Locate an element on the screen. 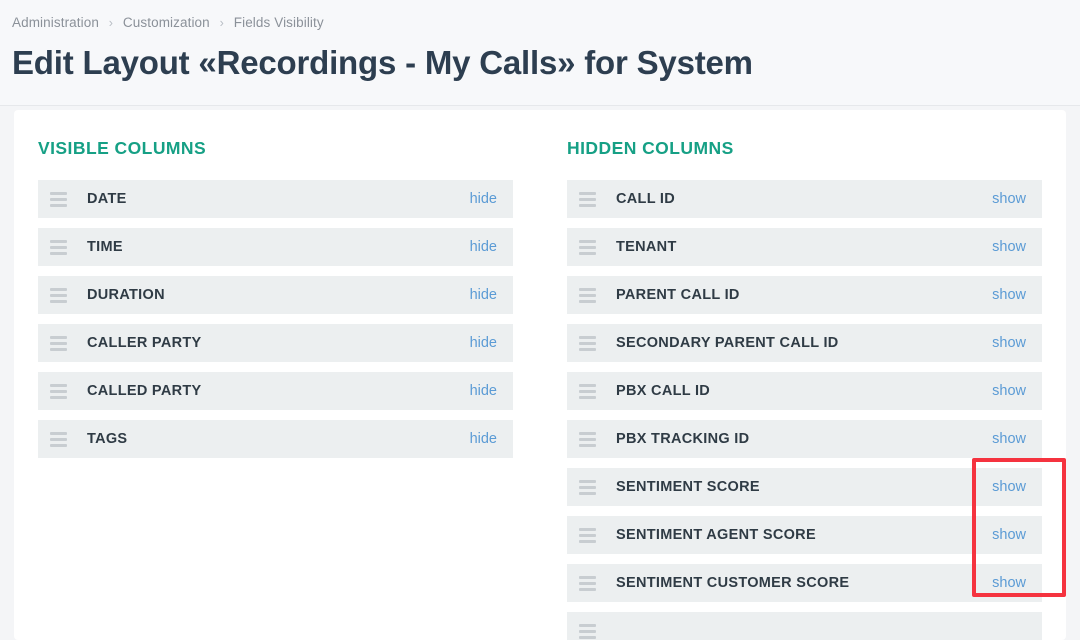  hidden-column-label: SENTIMENT SCORE is located at coordinates (688, 487).